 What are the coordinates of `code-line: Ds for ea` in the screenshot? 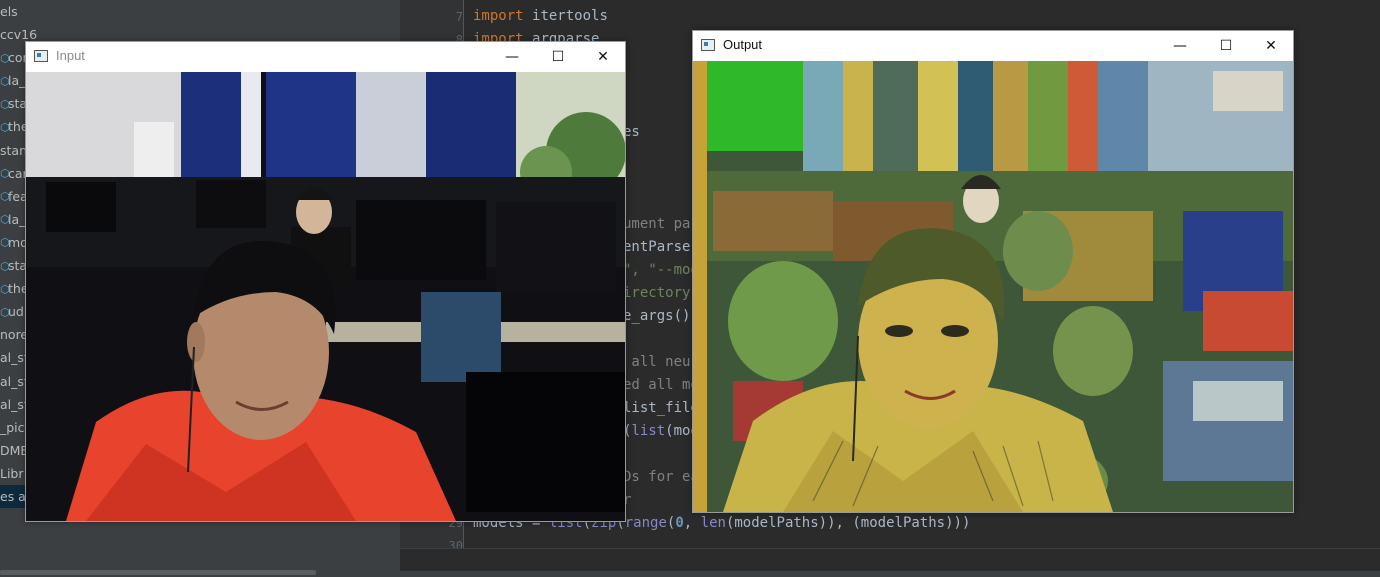 It's located at (661, 477).